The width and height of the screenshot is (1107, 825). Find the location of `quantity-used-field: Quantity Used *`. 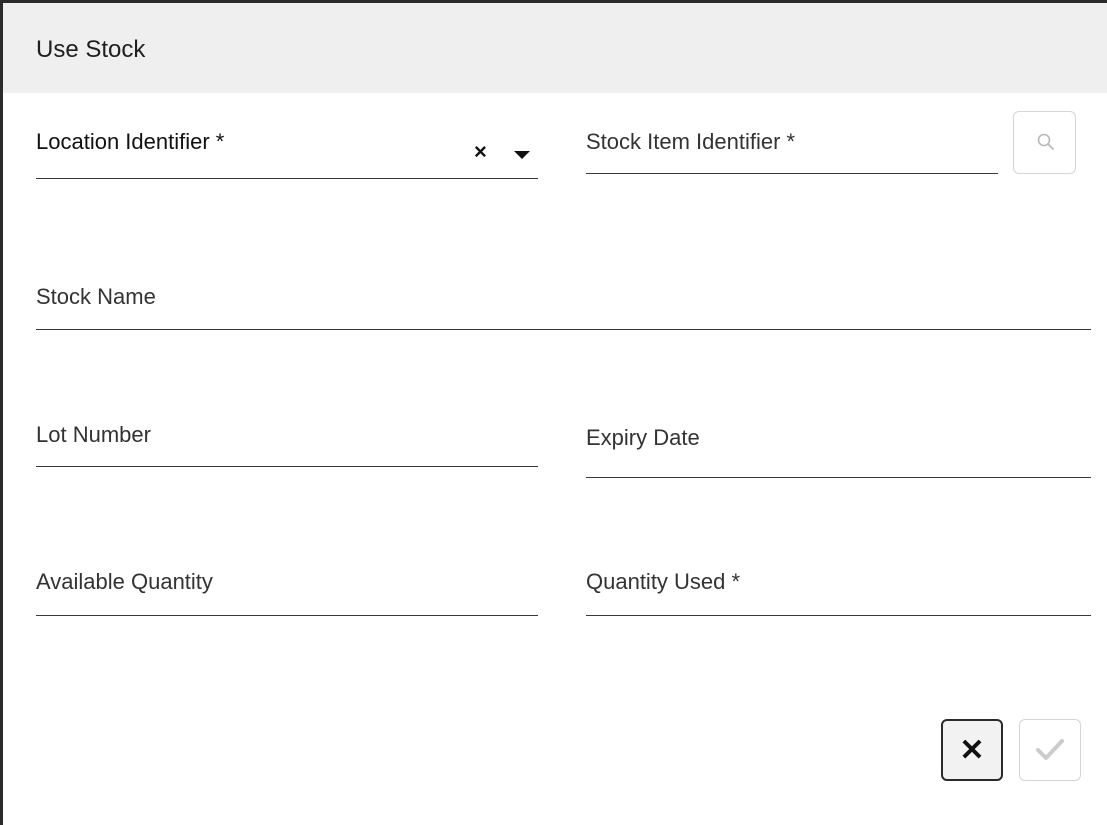

quantity-used-field: Quantity Used * is located at coordinates (838, 587).